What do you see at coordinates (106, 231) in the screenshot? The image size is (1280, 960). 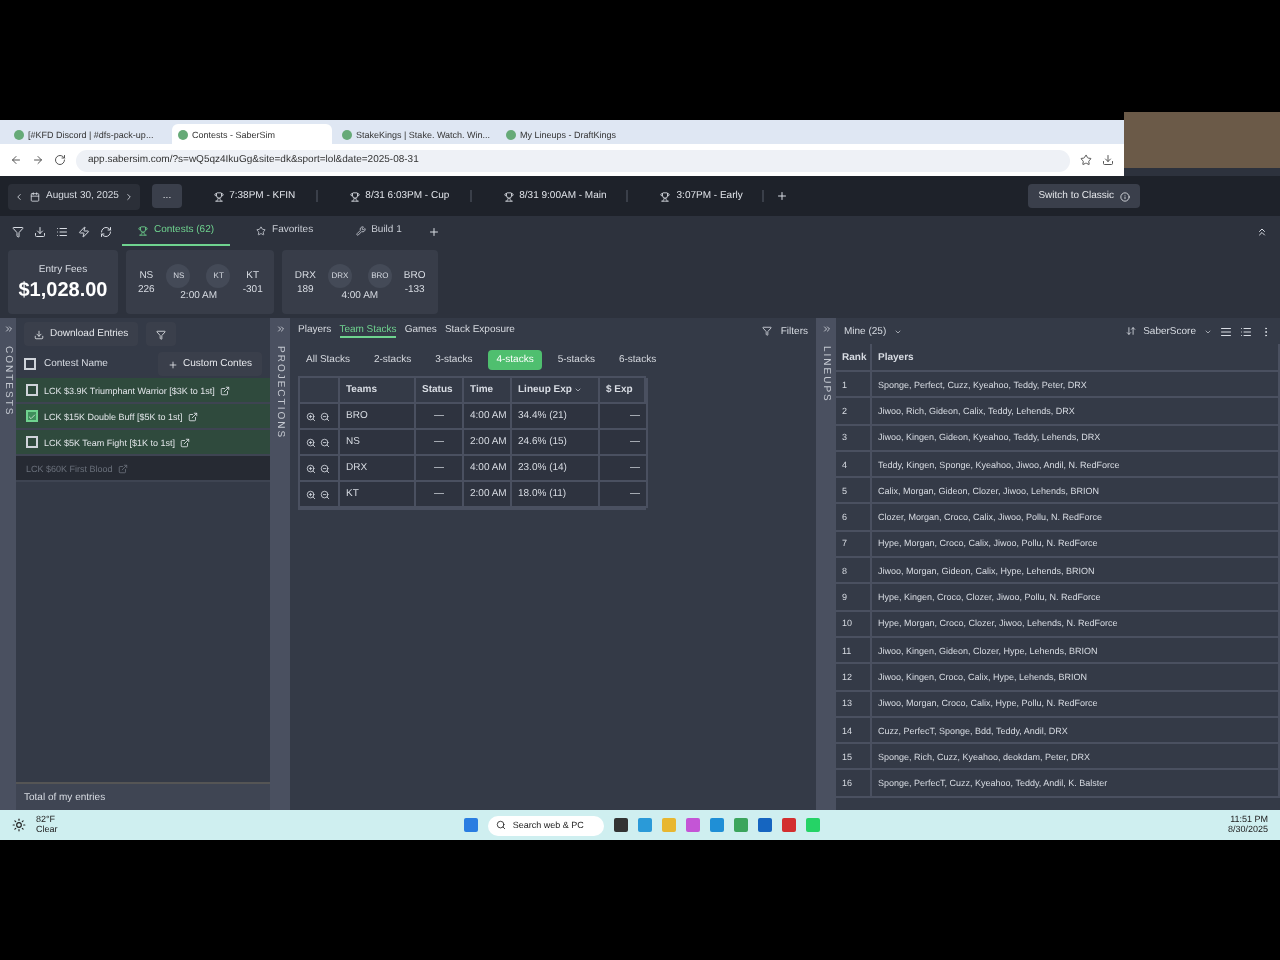 I see `refresh-icon` at bounding box center [106, 231].